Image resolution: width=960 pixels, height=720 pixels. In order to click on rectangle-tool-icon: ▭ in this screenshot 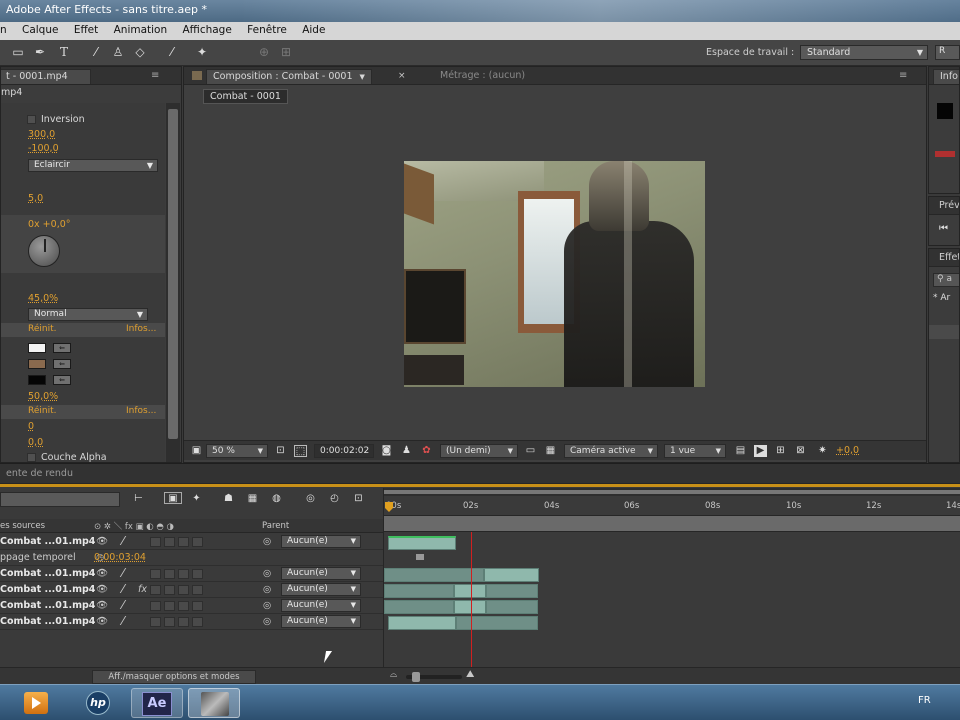, I will do `click(18, 52)`.